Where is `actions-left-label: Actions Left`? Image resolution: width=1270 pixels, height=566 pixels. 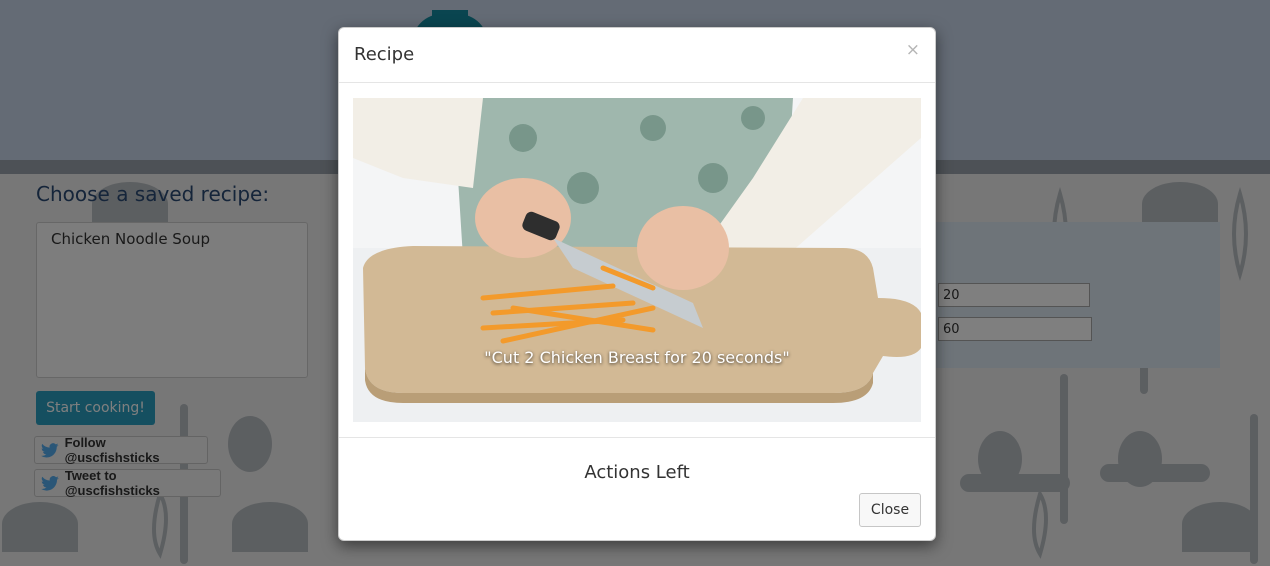 actions-left-label: Actions Left is located at coordinates (637, 472).